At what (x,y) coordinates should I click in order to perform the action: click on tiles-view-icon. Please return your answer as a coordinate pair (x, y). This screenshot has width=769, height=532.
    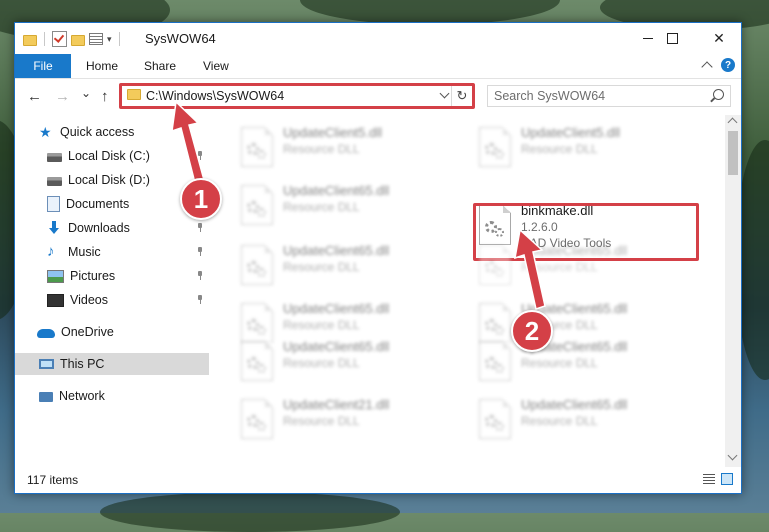
    Looking at the image, I should click on (727, 479).